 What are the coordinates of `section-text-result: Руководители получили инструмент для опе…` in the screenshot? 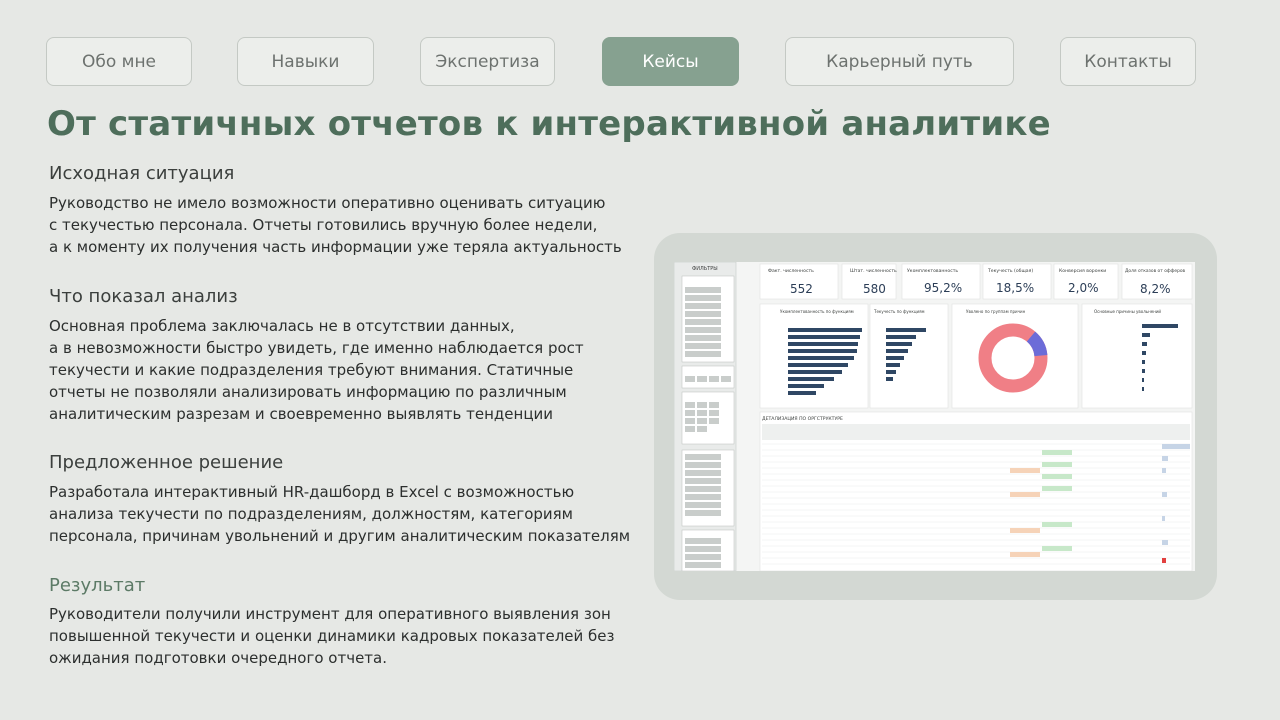 It's located at (349, 636).